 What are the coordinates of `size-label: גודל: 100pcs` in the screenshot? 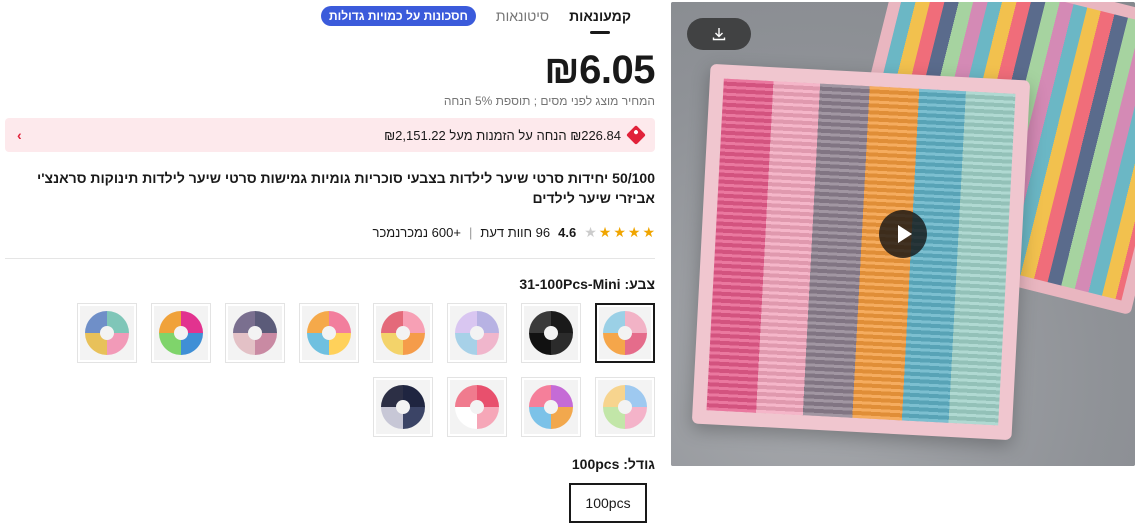 It's located at (613, 464).